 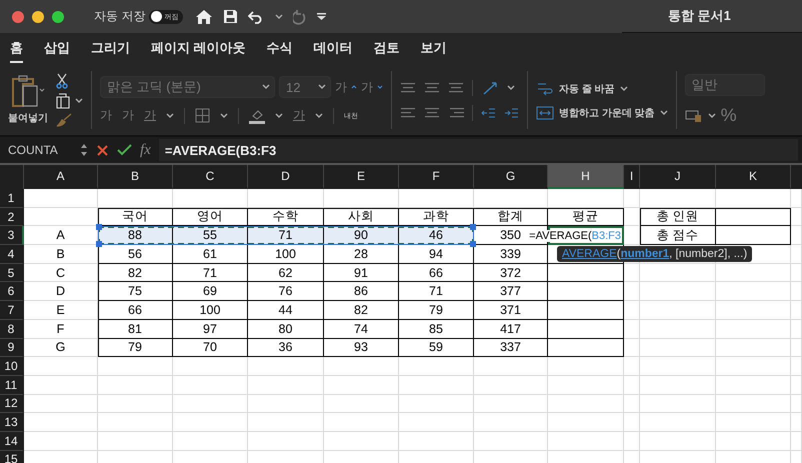 I want to click on row-header: 10, so click(x=12, y=366).